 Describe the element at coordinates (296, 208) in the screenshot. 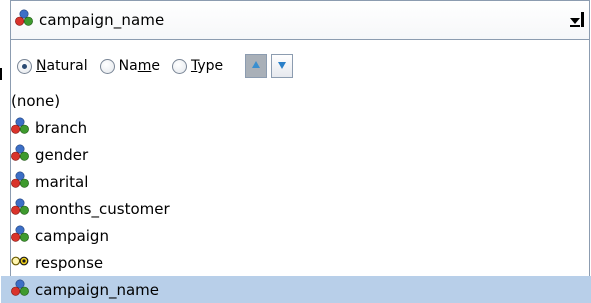

I see `list-item: months_customer` at that location.